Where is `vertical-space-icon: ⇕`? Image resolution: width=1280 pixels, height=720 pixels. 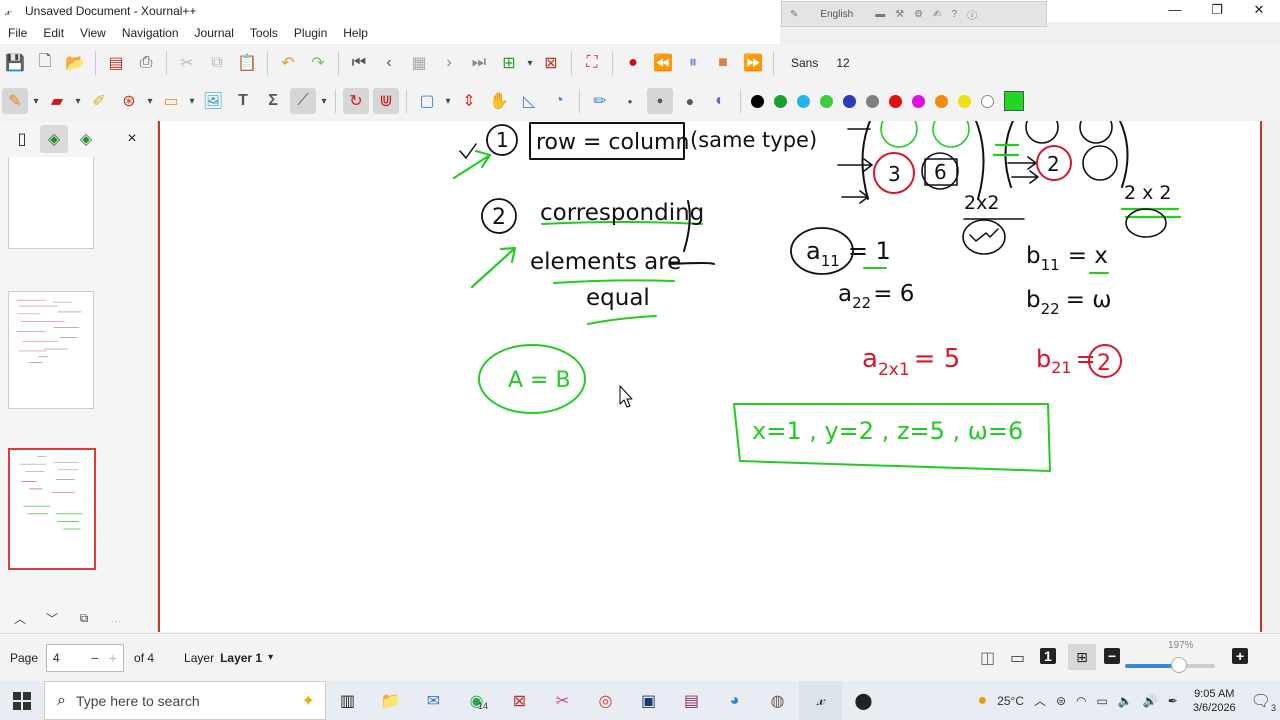
vertical-space-icon: ⇕ is located at coordinates (469, 101).